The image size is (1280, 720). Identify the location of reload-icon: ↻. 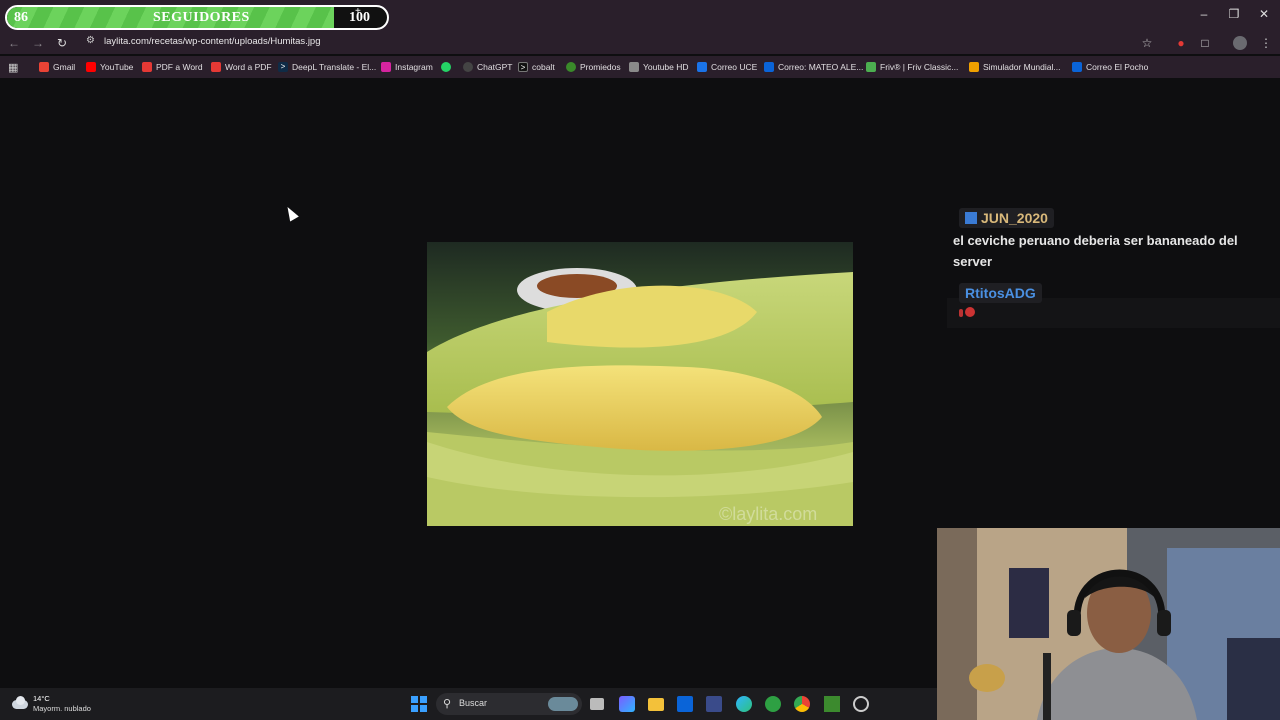
(62, 43).